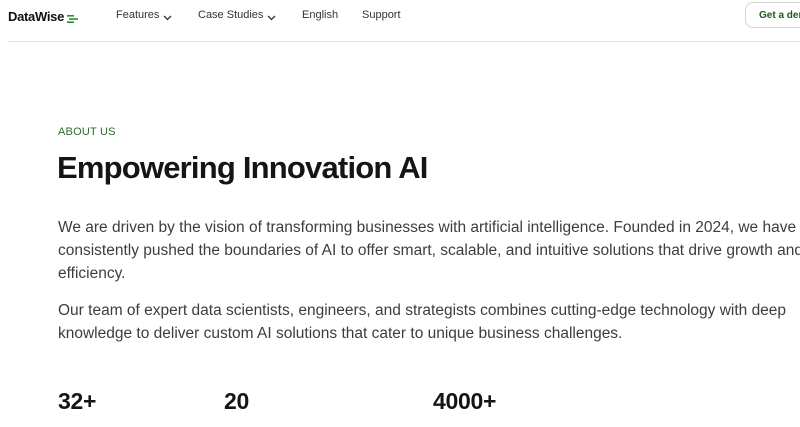 The height and width of the screenshot is (427, 800). I want to click on nav-case-studies: Case Studies, so click(237, 15).